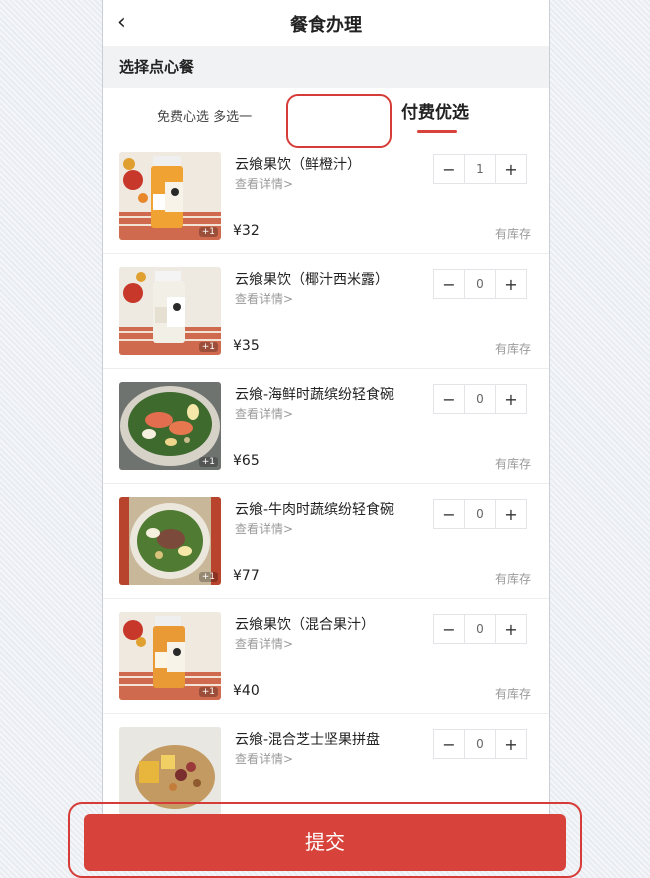 This screenshot has height=878, width=650. What do you see at coordinates (326, 311) in the screenshot?
I see `list-item: +1 云飨果饮（椰汁西米露） 查看详情> ¥35 有库存 − 0 +` at bounding box center [326, 311].